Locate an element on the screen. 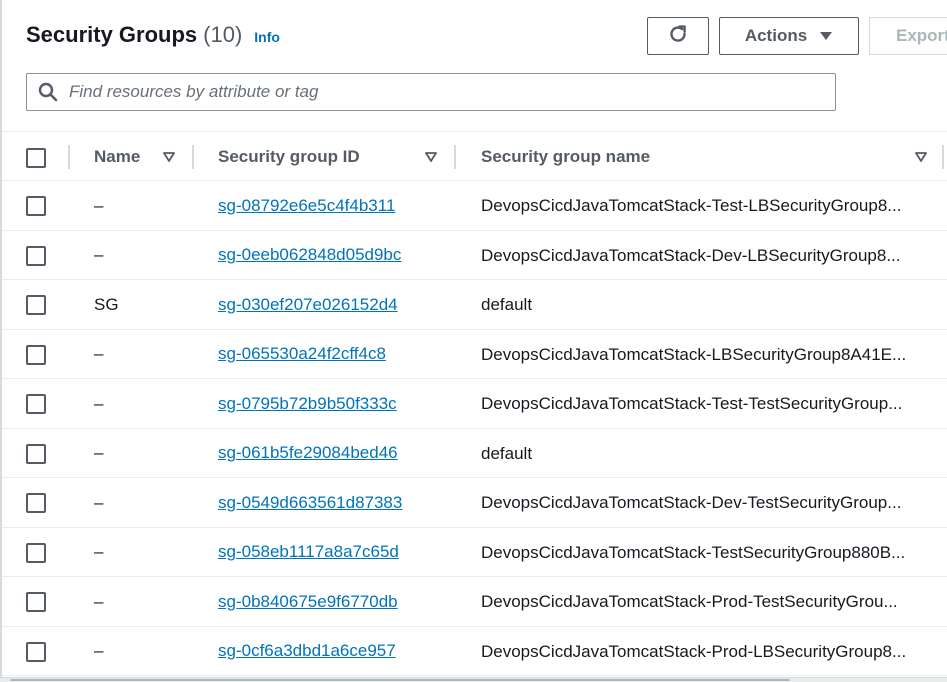 This screenshot has height=682, width=947. cell-security-group-id: sg-0795b72b9b50f333c is located at coordinates (338, 403).